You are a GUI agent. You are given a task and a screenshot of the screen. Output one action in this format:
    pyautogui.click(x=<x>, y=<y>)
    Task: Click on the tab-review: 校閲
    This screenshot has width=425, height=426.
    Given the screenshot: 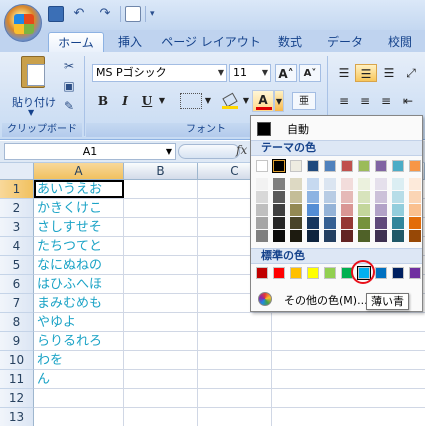 What is the action you would take?
    pyautogui.click(x=400, y=42)
    